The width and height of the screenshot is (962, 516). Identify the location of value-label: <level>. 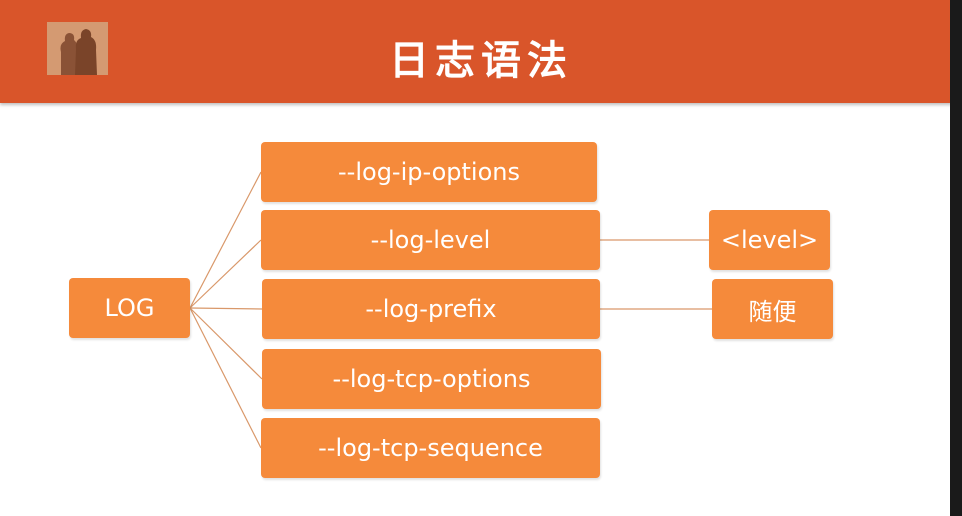
(769, 240).